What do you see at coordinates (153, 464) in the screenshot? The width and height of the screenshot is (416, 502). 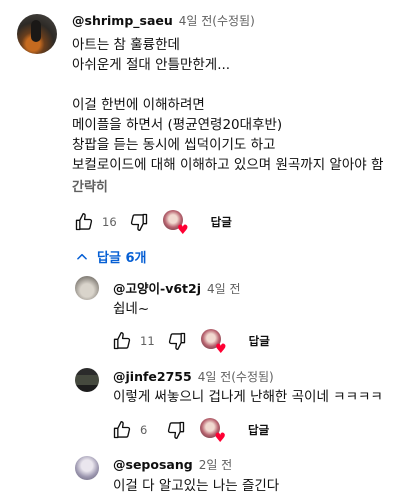 I see `author-name: @seposang` at bounding box center [153, 464].